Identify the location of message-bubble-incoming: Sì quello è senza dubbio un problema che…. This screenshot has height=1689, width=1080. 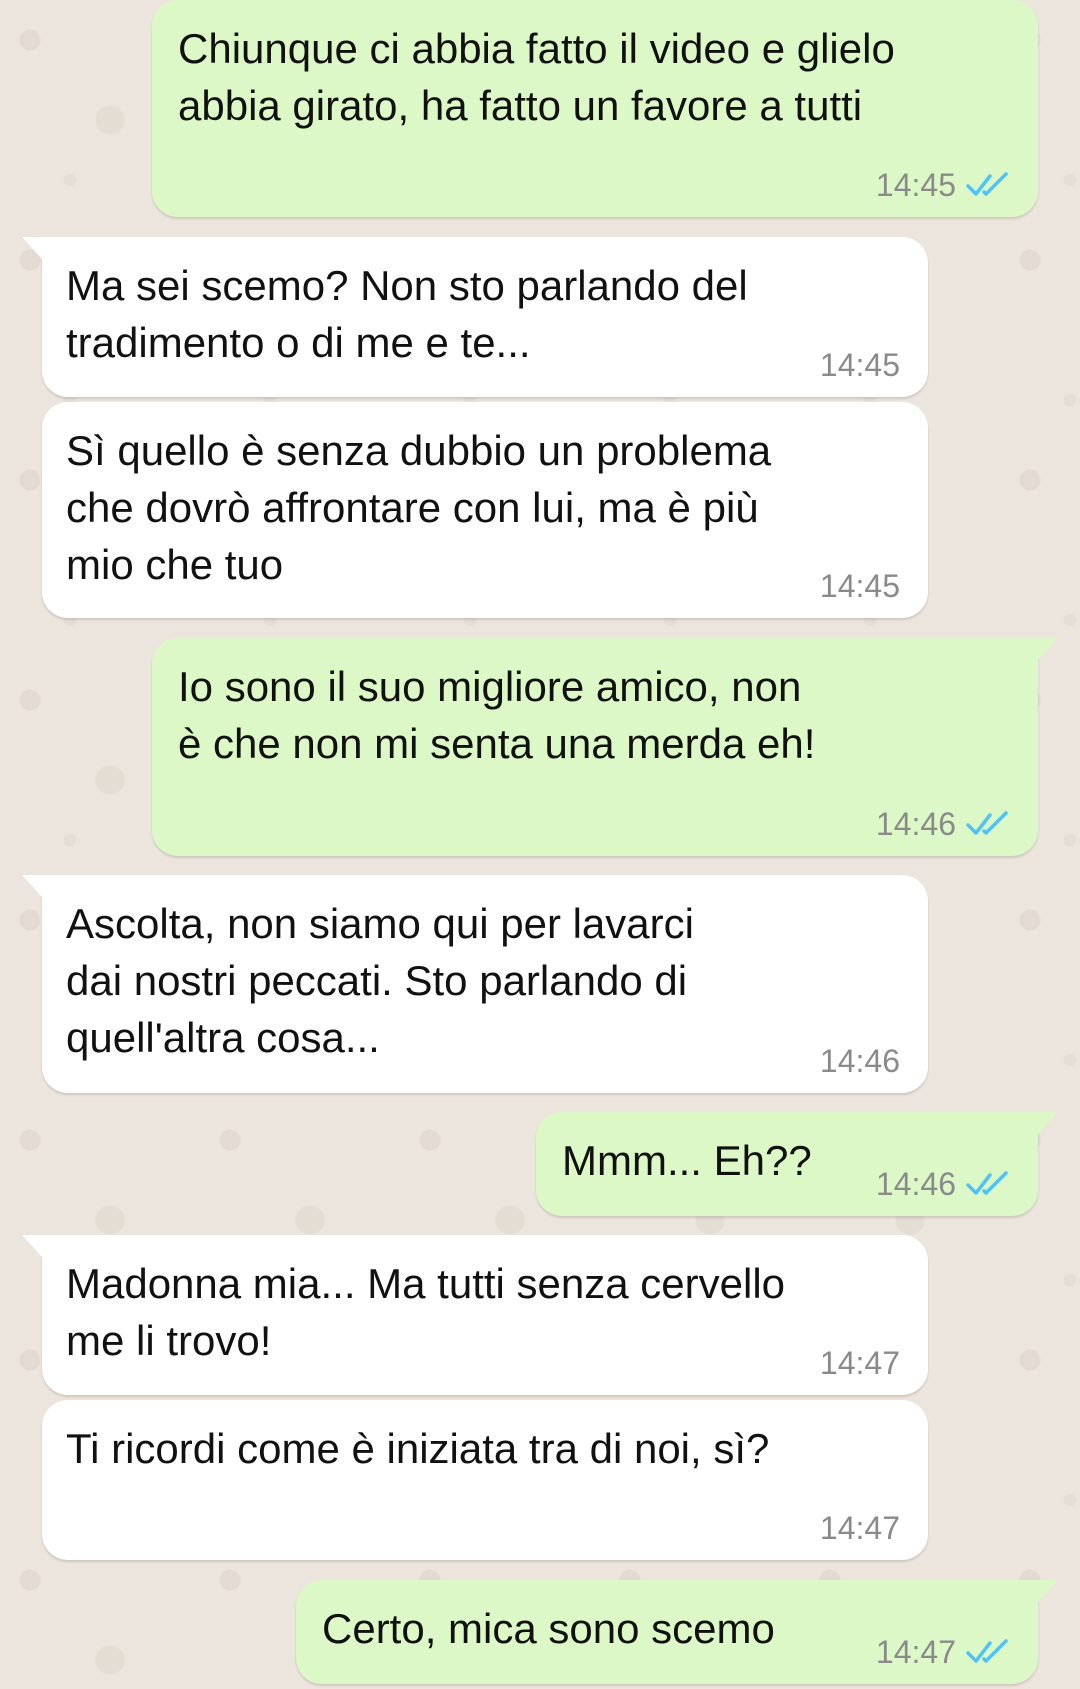
(485, 510).